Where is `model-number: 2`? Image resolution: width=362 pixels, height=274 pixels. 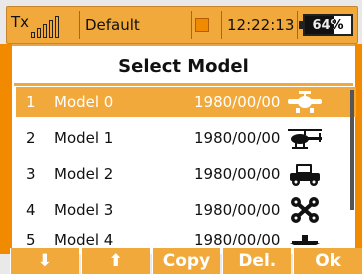 model-number: 2 is located at coordinates (31, 138).